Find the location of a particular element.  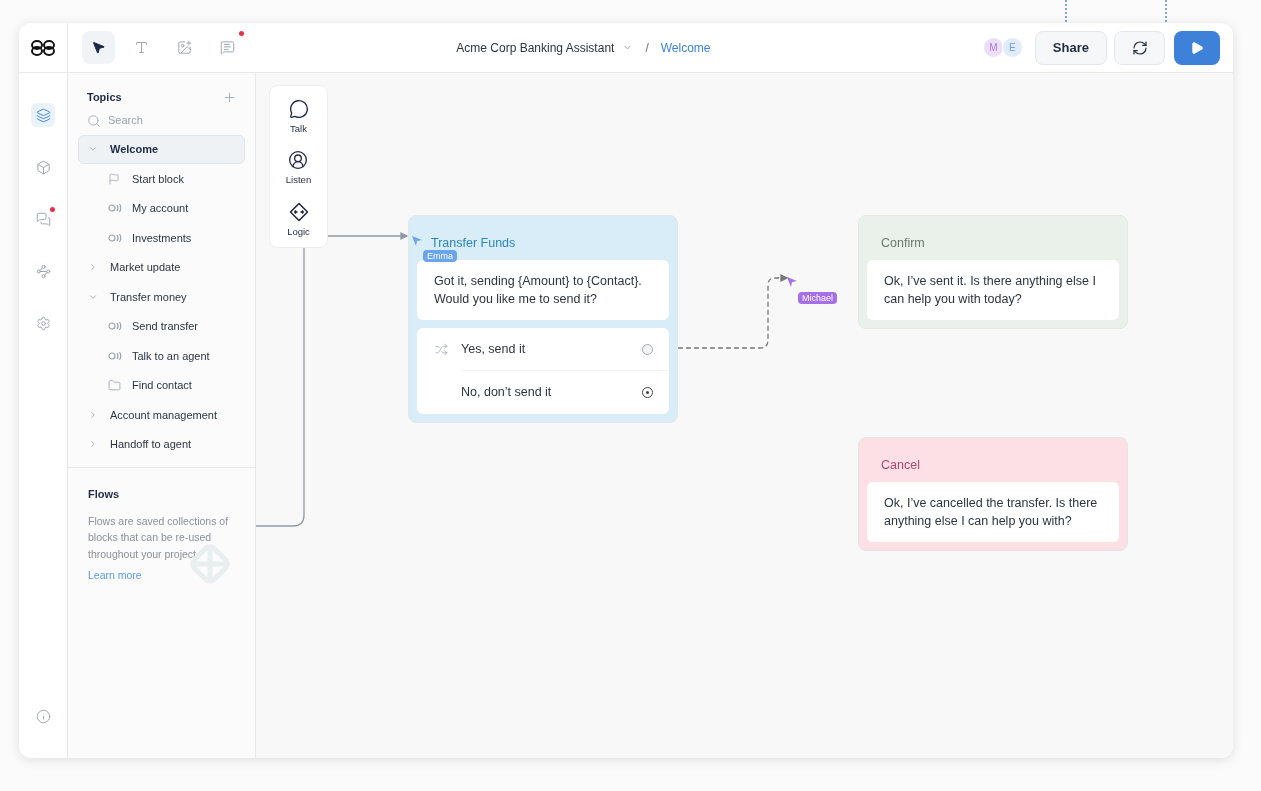

refresh-icon is located at coordinates (1139, 47).